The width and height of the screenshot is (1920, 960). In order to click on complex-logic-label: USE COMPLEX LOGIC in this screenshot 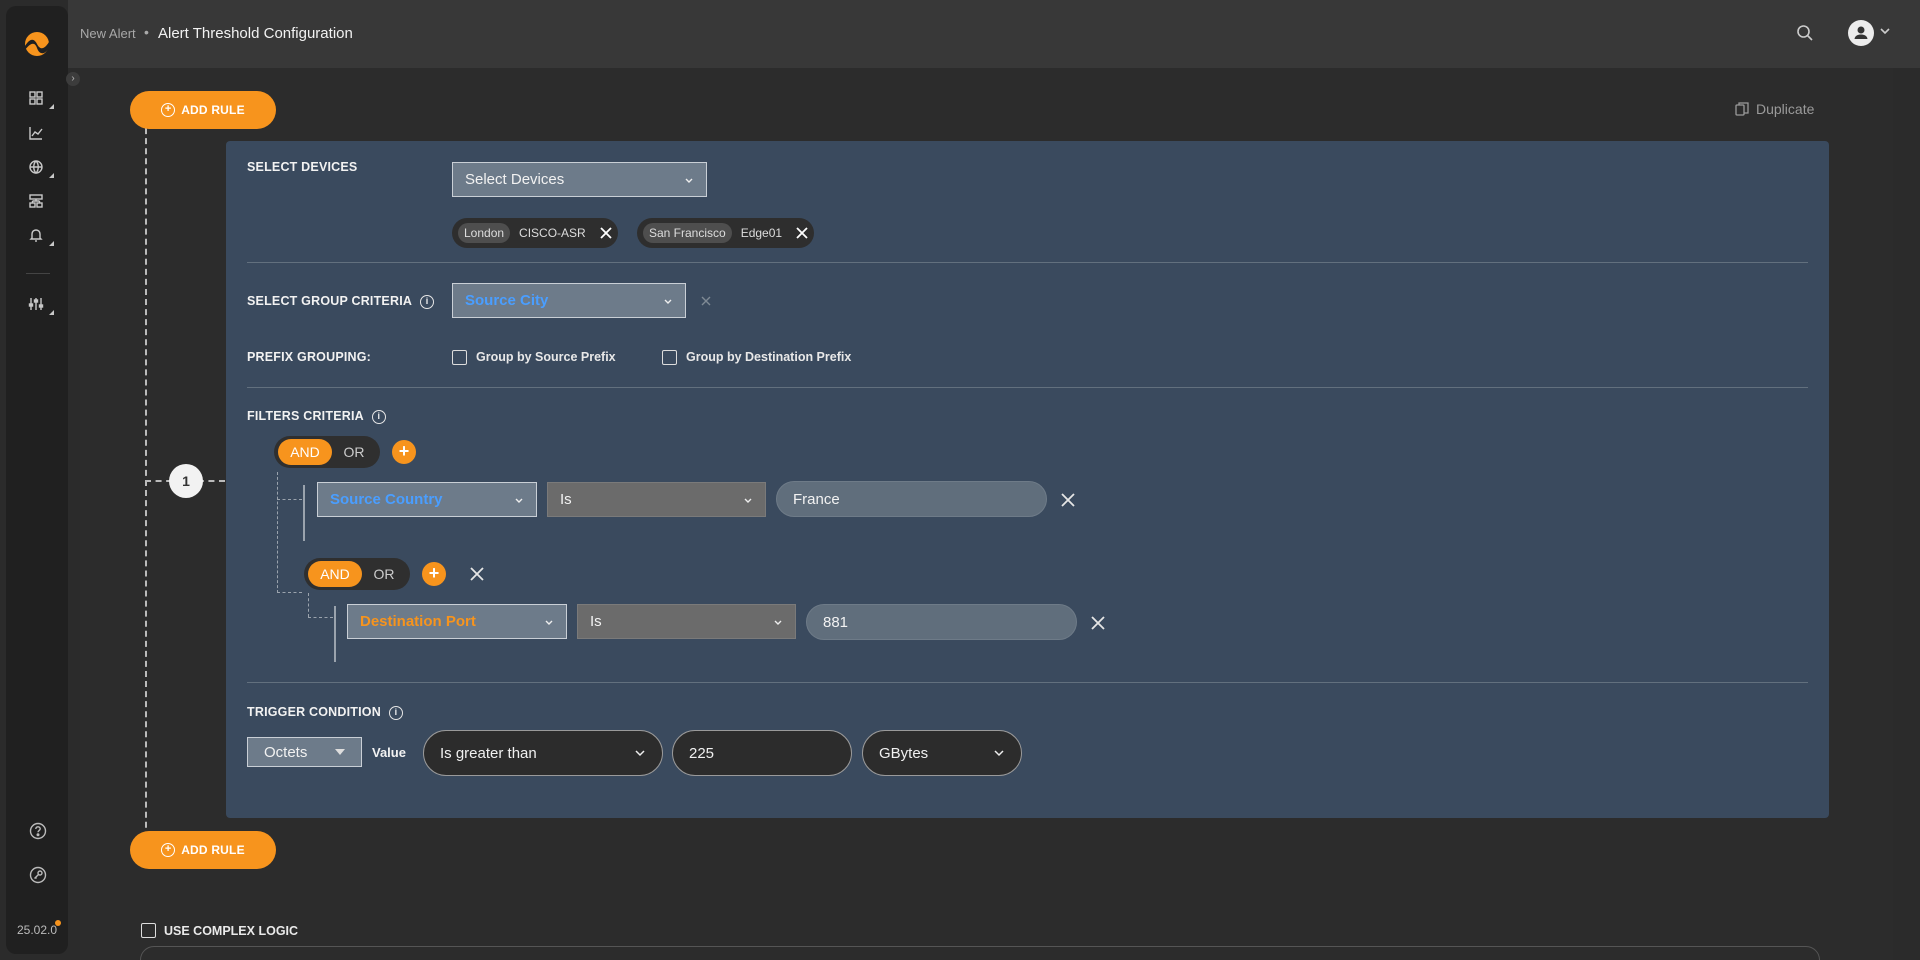, I will do `click(231, 930)`.